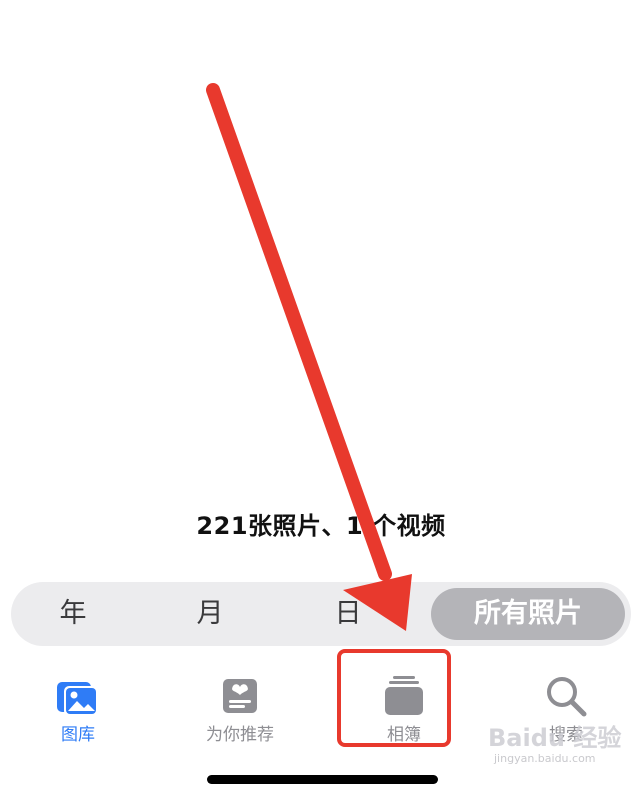  What do you see at coordinates (77, 699) in the screenshot?
I see `library-icon` at bounding box center [77, 699].